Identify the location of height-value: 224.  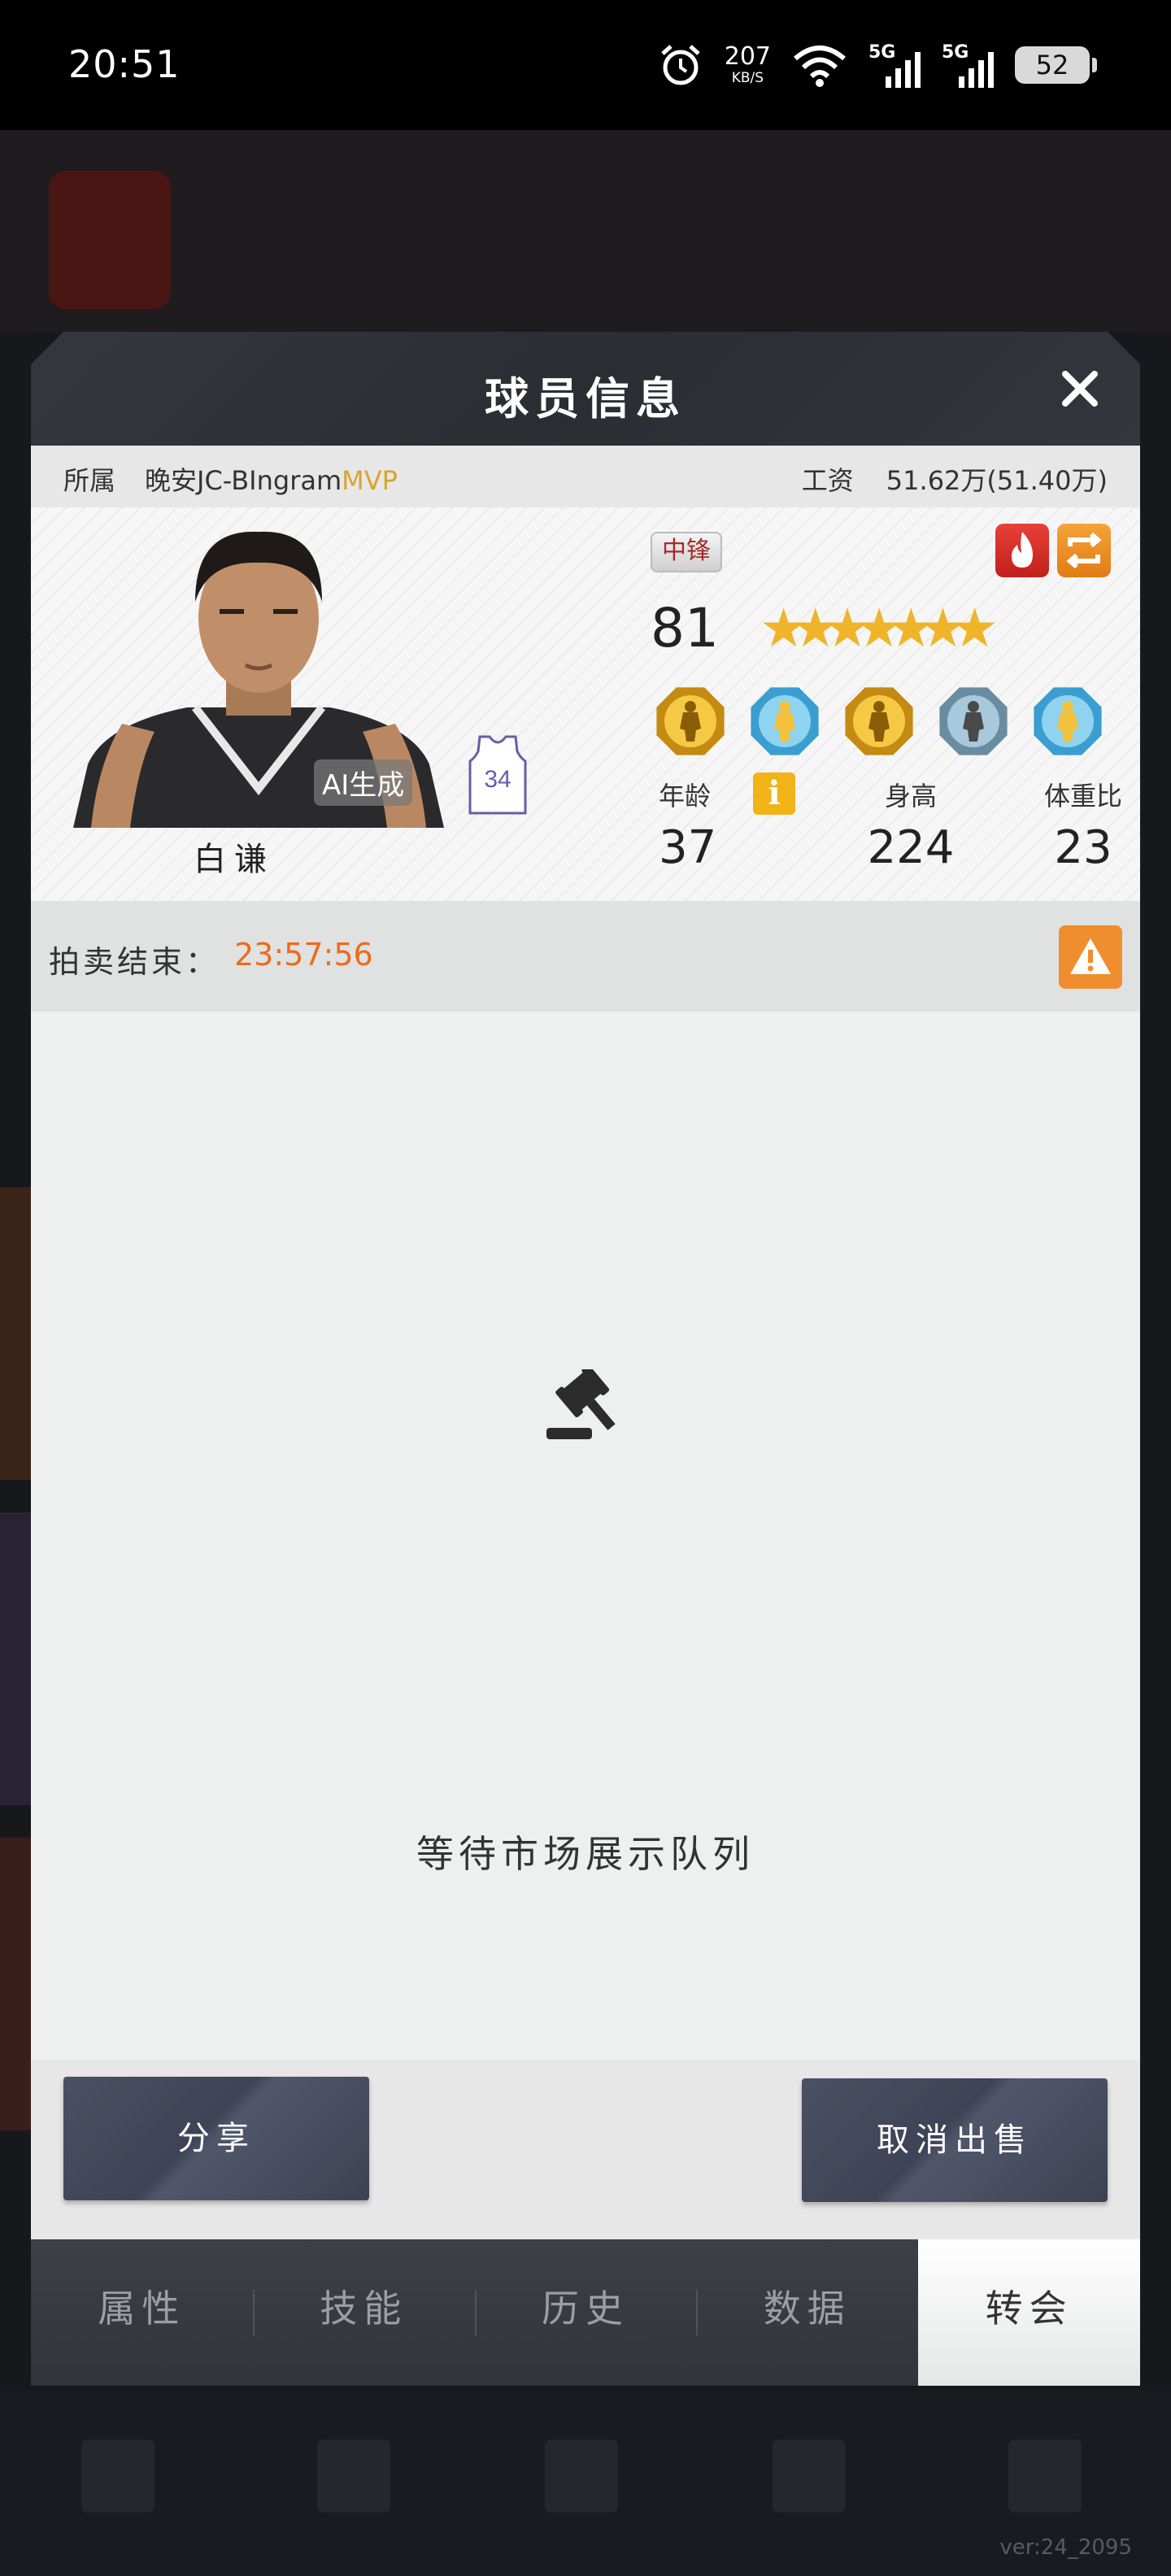
(911, 848).